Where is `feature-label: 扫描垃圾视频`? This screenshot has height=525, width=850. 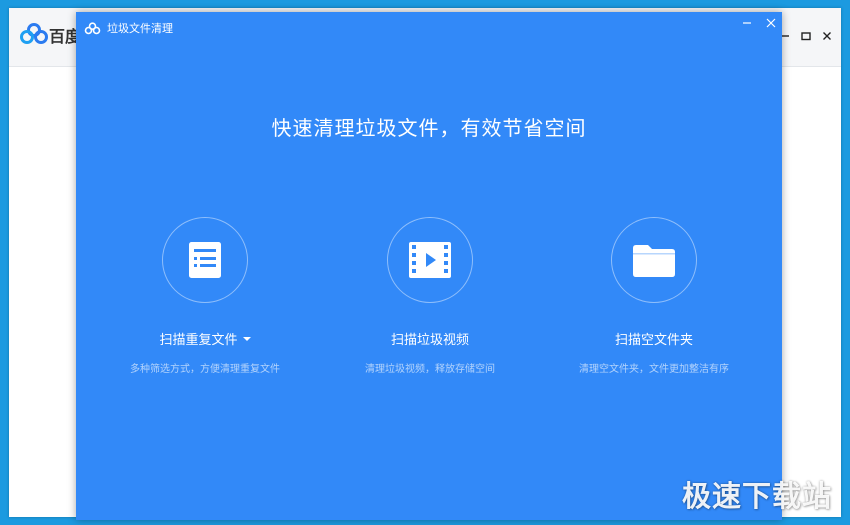
feature-label: 扫描垃圾视频 is located at coordinates (429, 340).